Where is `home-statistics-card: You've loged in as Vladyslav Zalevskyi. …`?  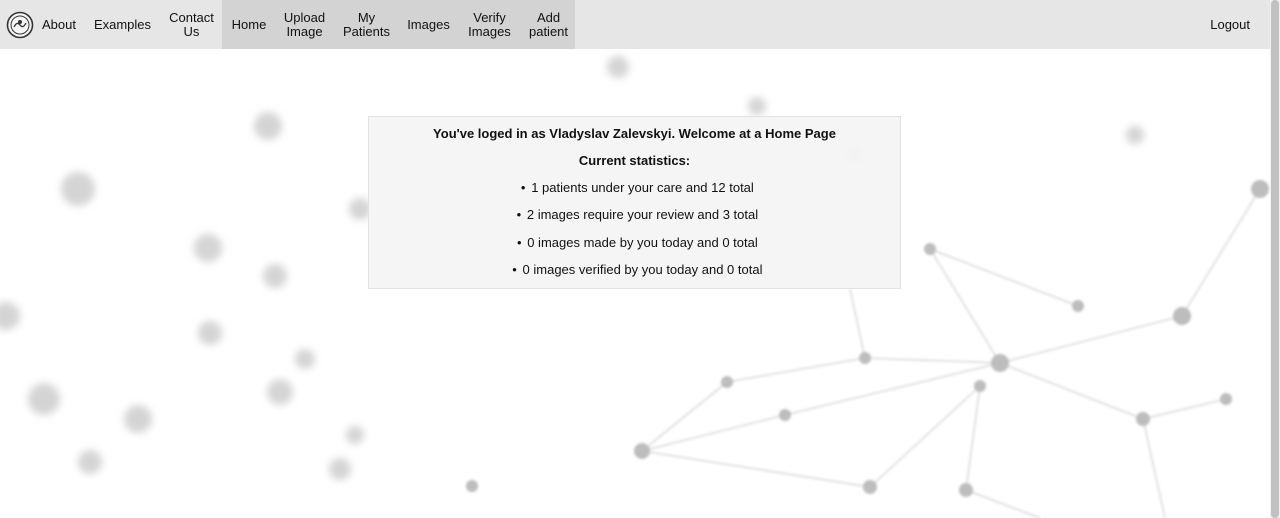 home-statistics-card: You've loged in as Vladyslav Zalevskyi. … is located at coordinates (634, 202).